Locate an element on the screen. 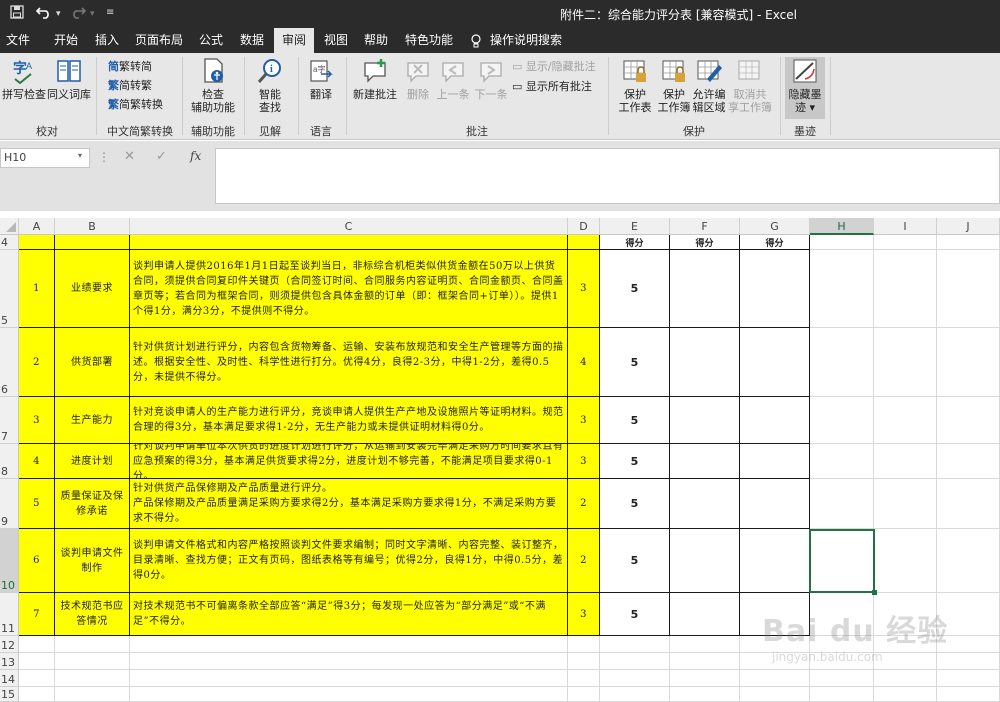 This screenshot has height=702, width=1000. cell-j8 is located at coordinates (968, 461).